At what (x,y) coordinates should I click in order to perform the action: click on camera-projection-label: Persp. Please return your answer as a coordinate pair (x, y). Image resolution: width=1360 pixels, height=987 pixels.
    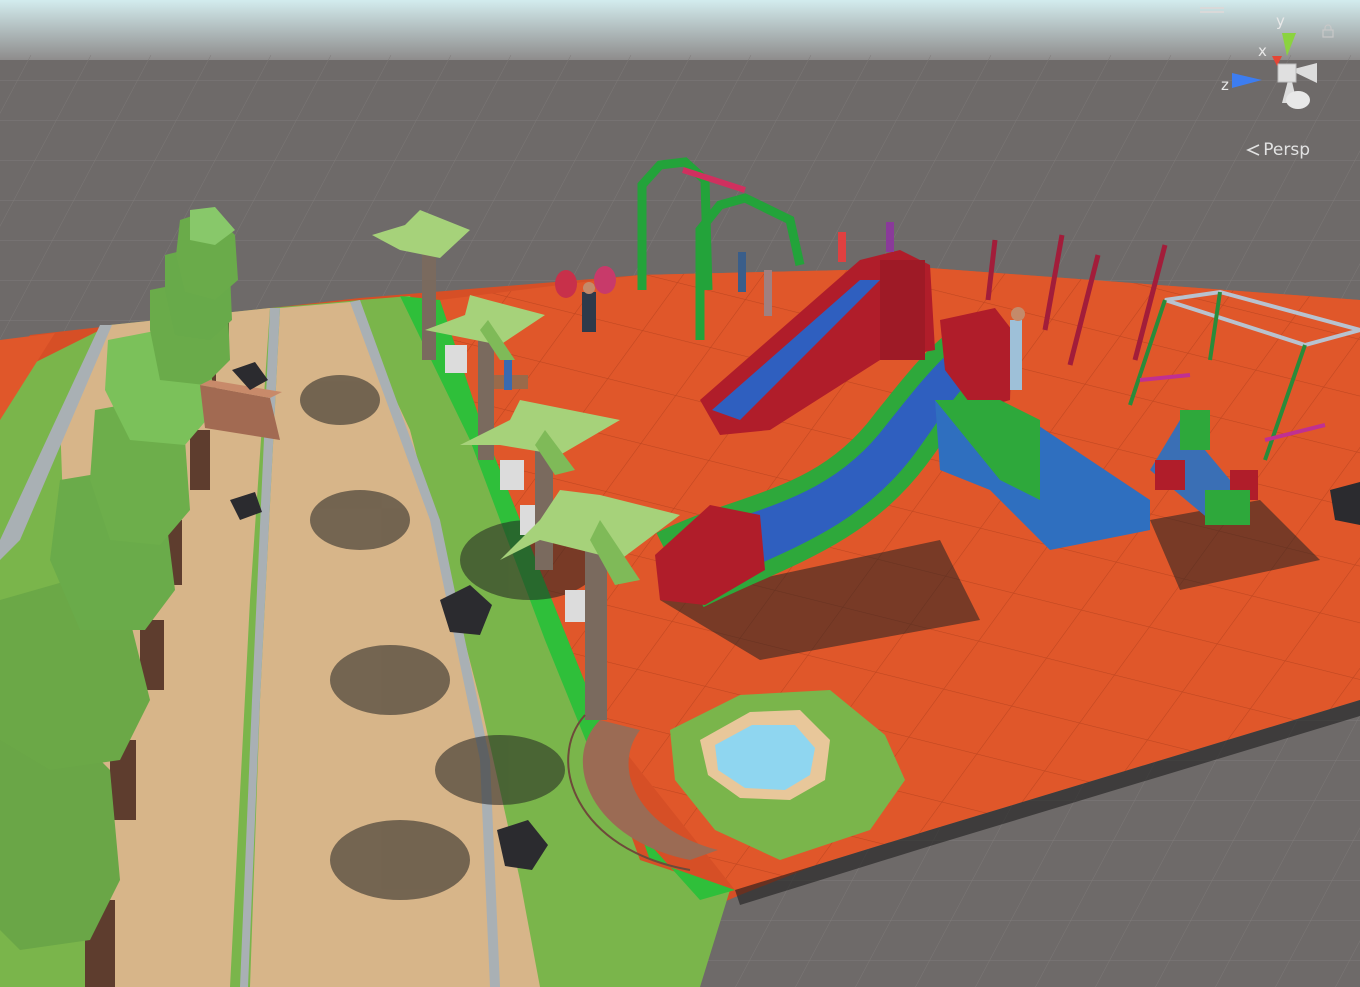
    Looking at the image, I should click on (1286, 150).